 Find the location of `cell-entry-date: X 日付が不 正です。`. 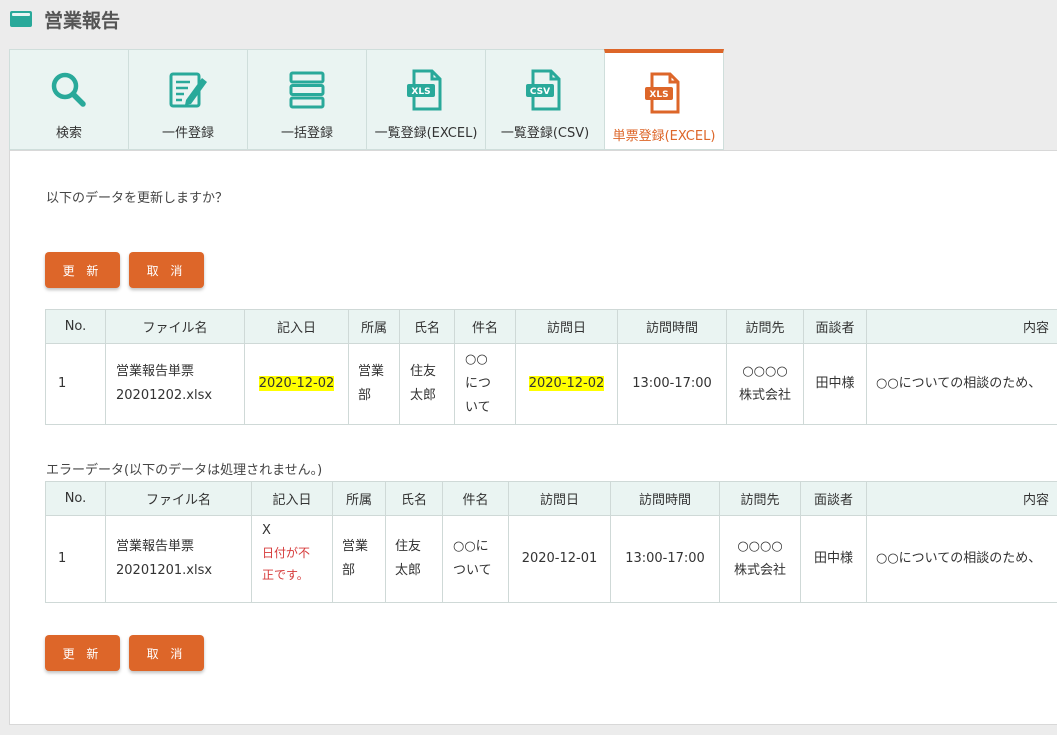

cell-entry-date: X 日付が不 正です。 is located at coordinates (292, 559).